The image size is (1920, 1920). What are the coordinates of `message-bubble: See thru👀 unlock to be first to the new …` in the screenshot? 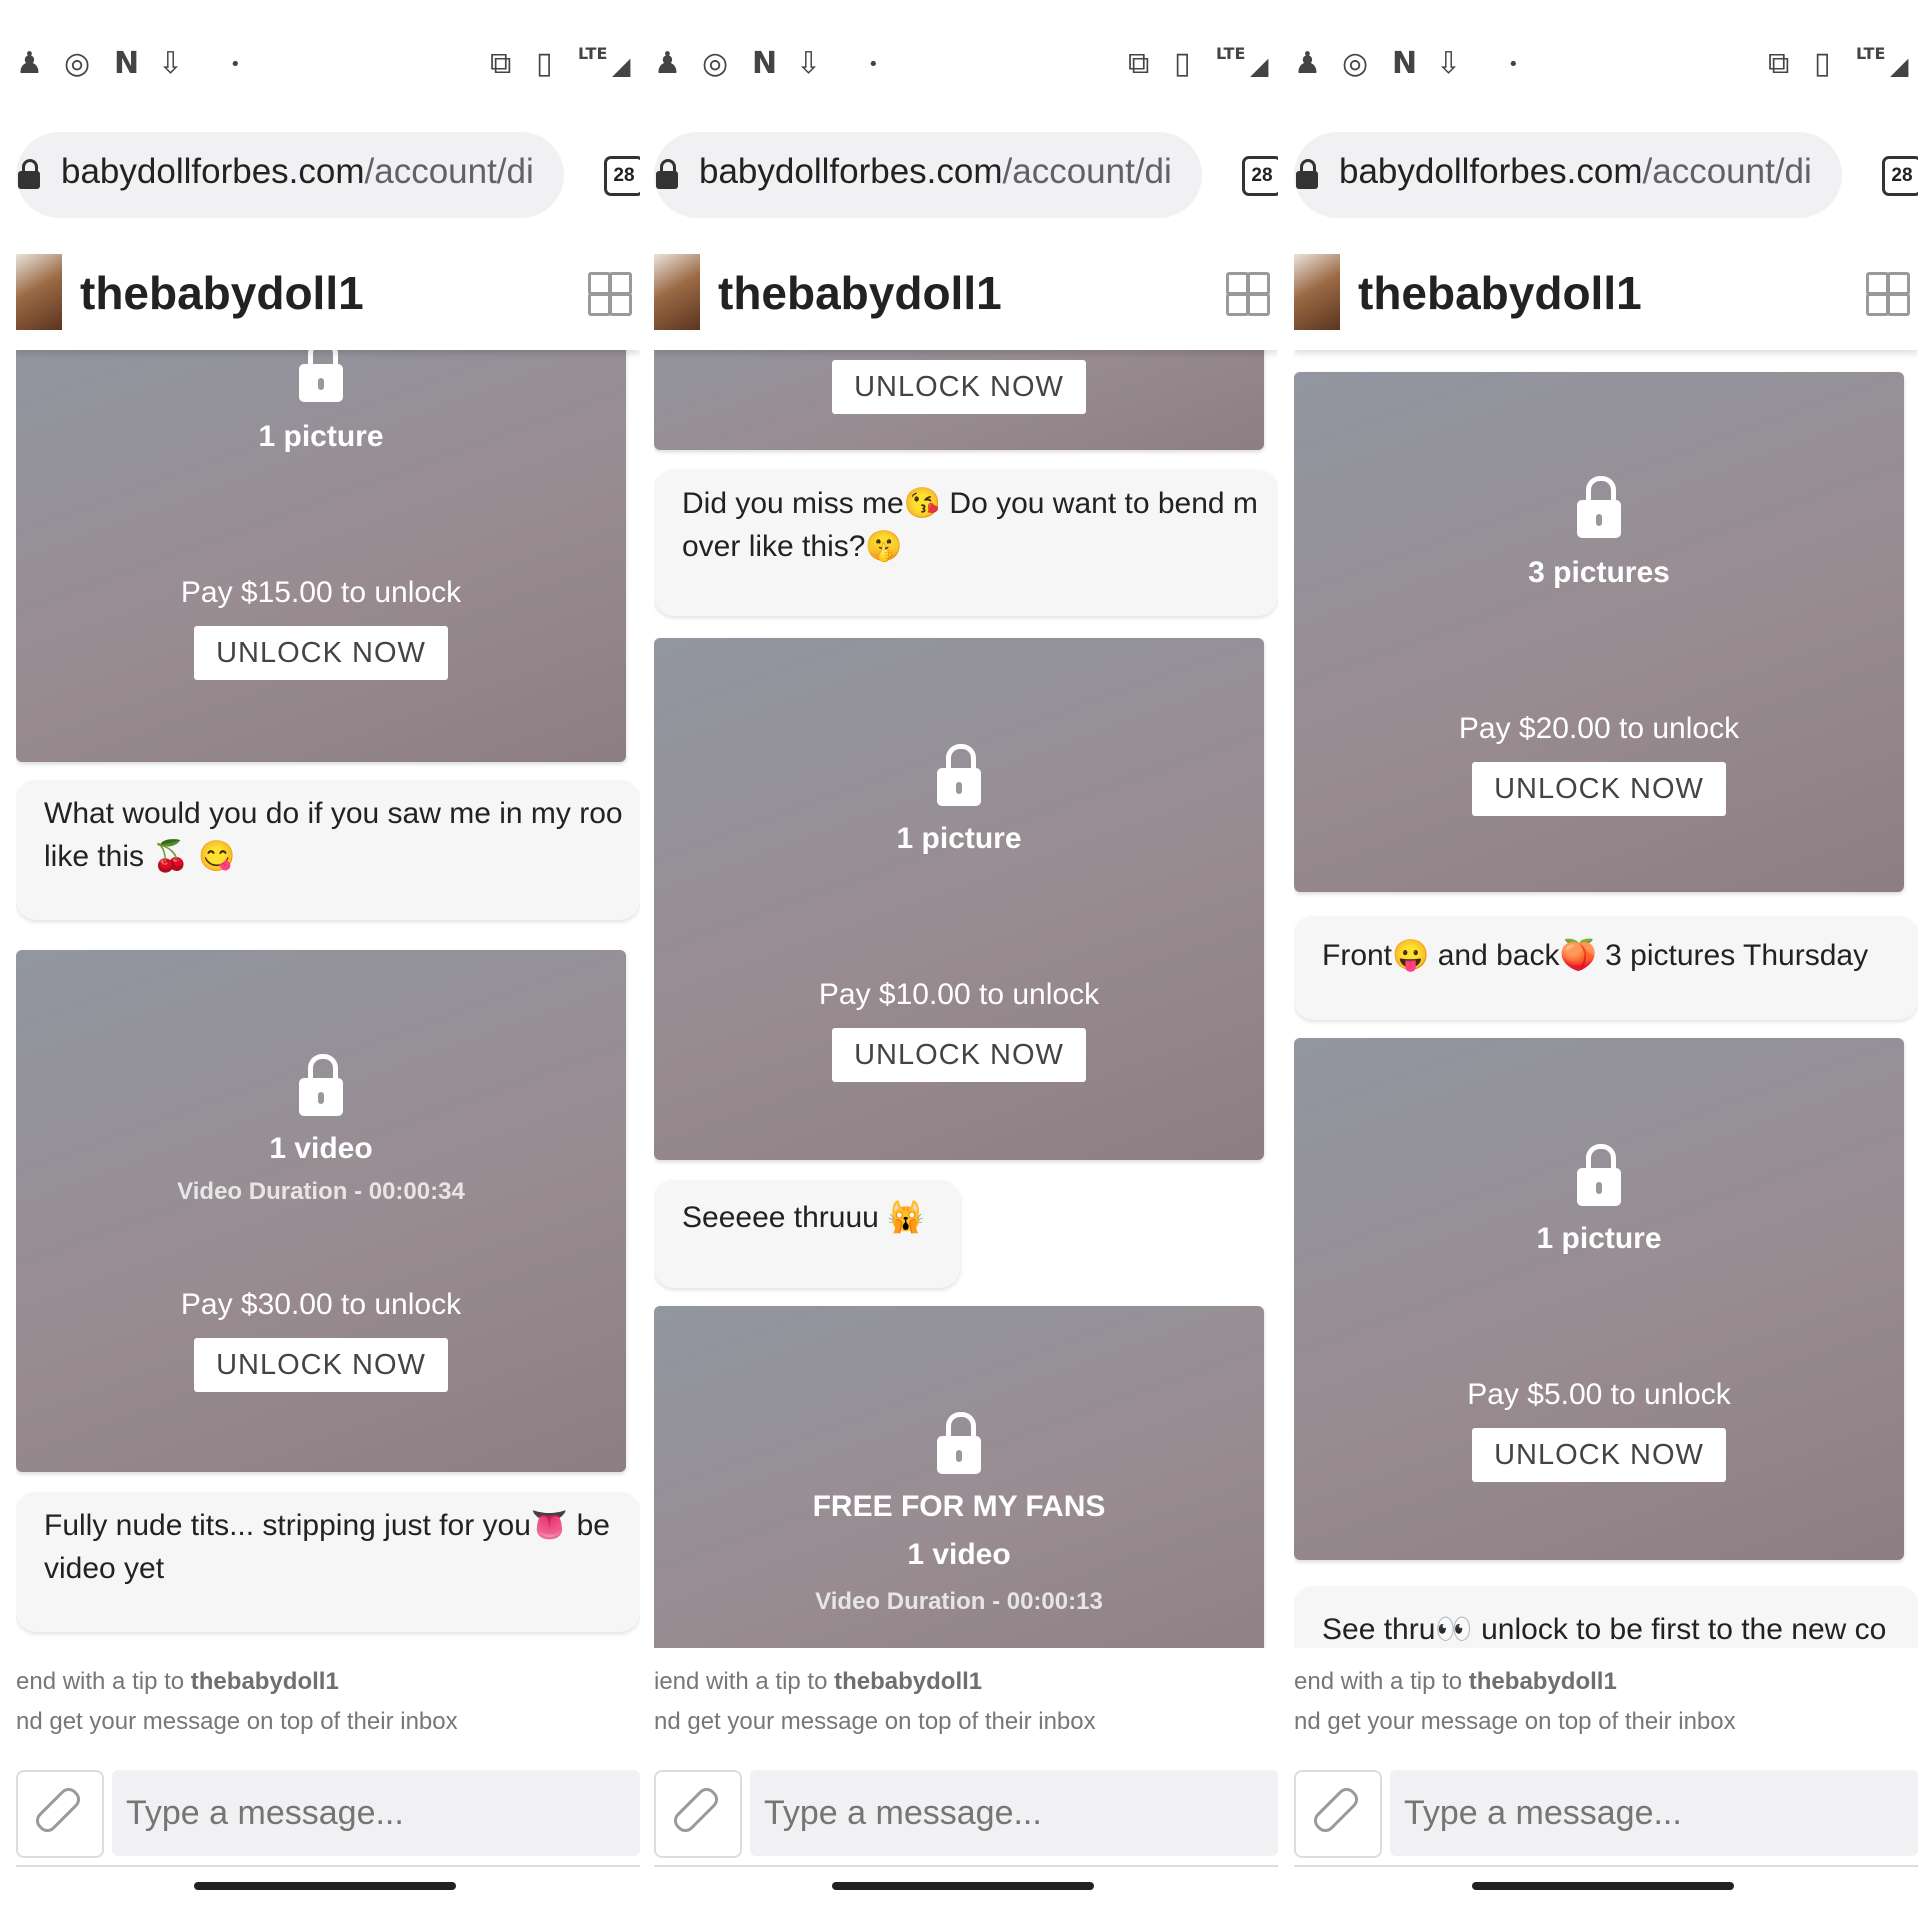 It's located at (1606, 1617).